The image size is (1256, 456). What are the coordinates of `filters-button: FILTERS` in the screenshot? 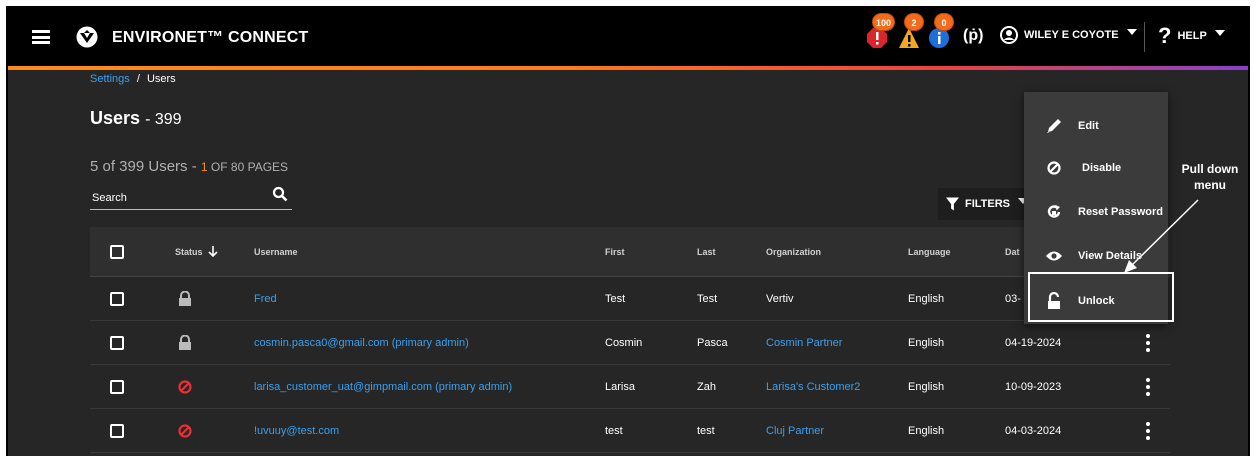 It's located at (983, 204).